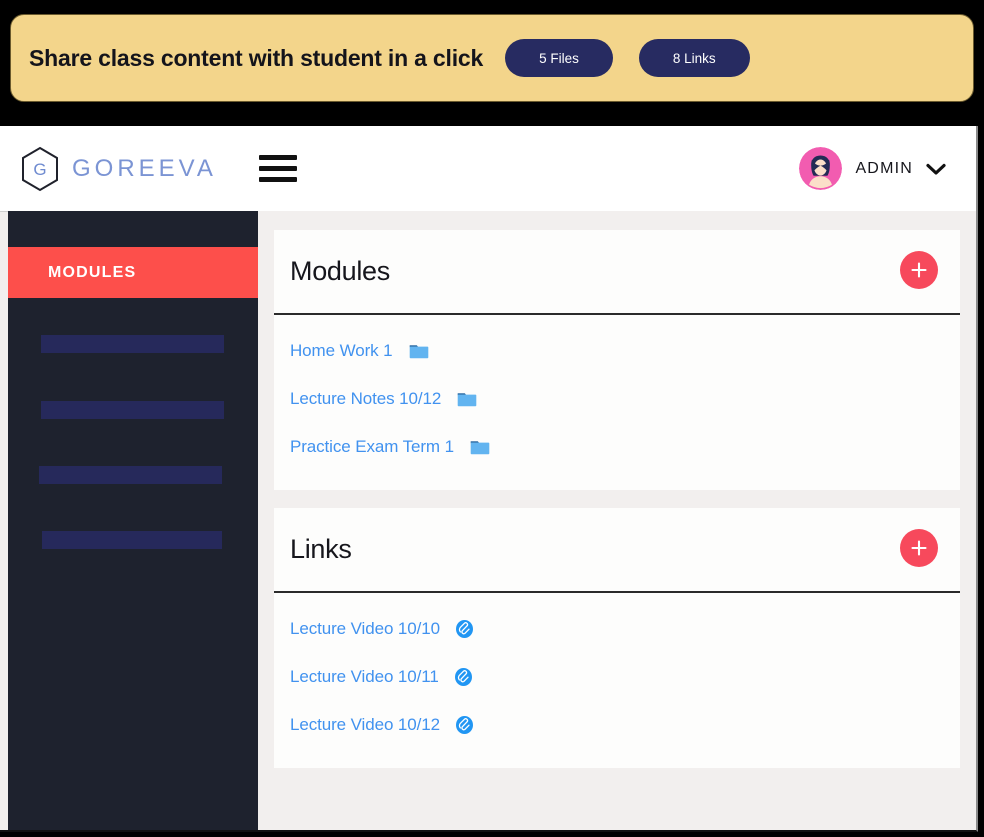 Image resolution: width=984 pixels, height=837 pixels. What do you see at coordinates (617, 725) in the screenshot?
I see `list-item: Lecture Video 10/12` at bounding box center [617, 725].